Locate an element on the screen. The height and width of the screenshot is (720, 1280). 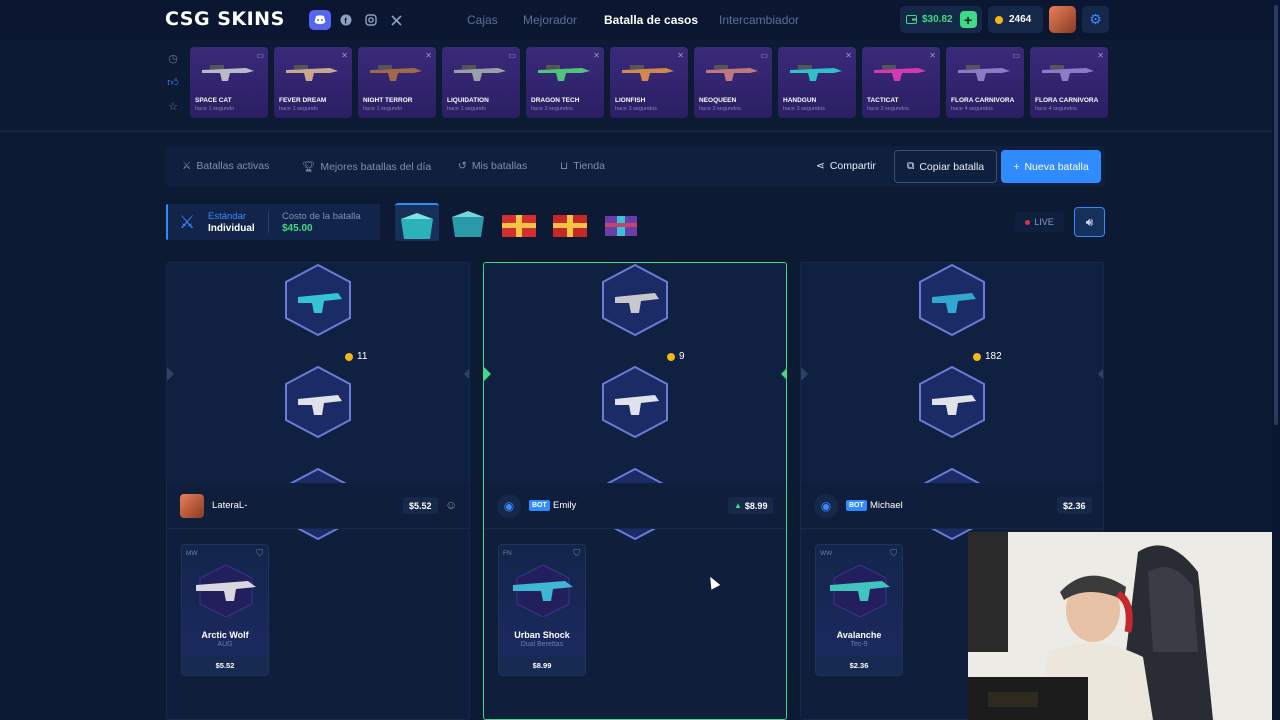
reel-item-top is located at coordinates (952, 300).